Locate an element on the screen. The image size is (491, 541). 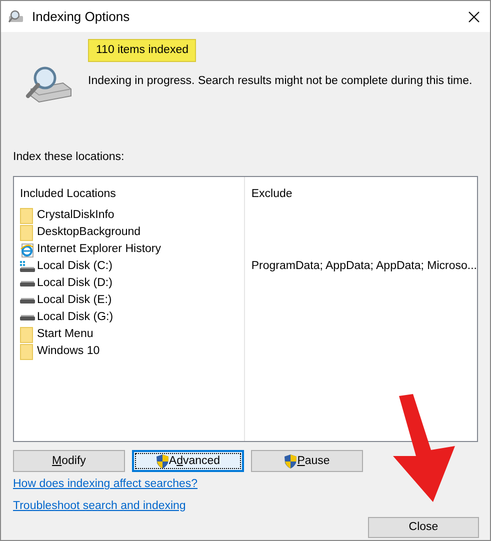
close-icon is located at coordinates (474, 16).